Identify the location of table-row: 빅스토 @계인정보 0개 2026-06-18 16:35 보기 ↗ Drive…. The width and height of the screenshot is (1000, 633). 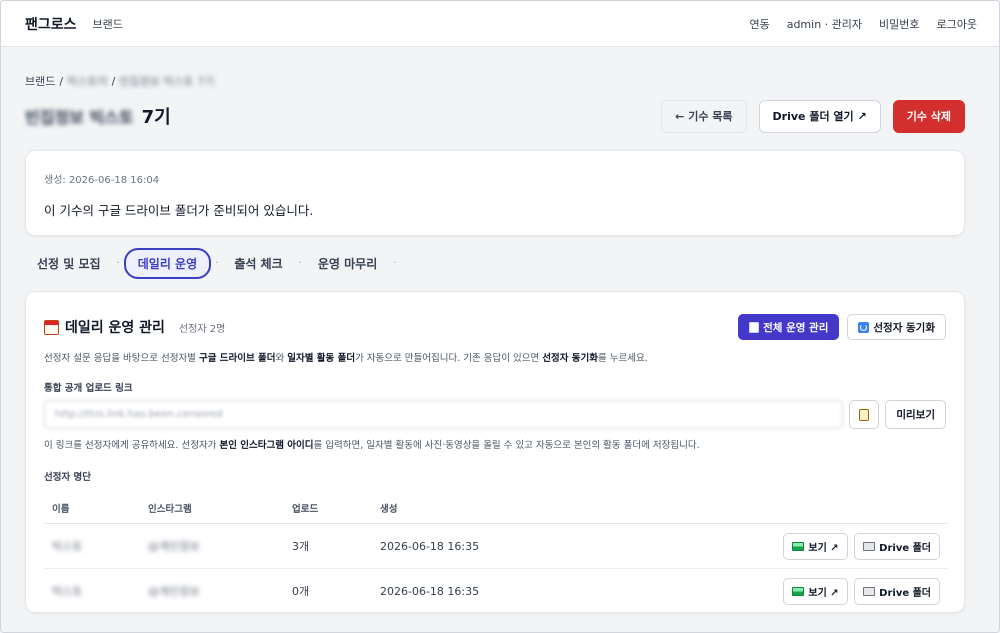
(496, 591).